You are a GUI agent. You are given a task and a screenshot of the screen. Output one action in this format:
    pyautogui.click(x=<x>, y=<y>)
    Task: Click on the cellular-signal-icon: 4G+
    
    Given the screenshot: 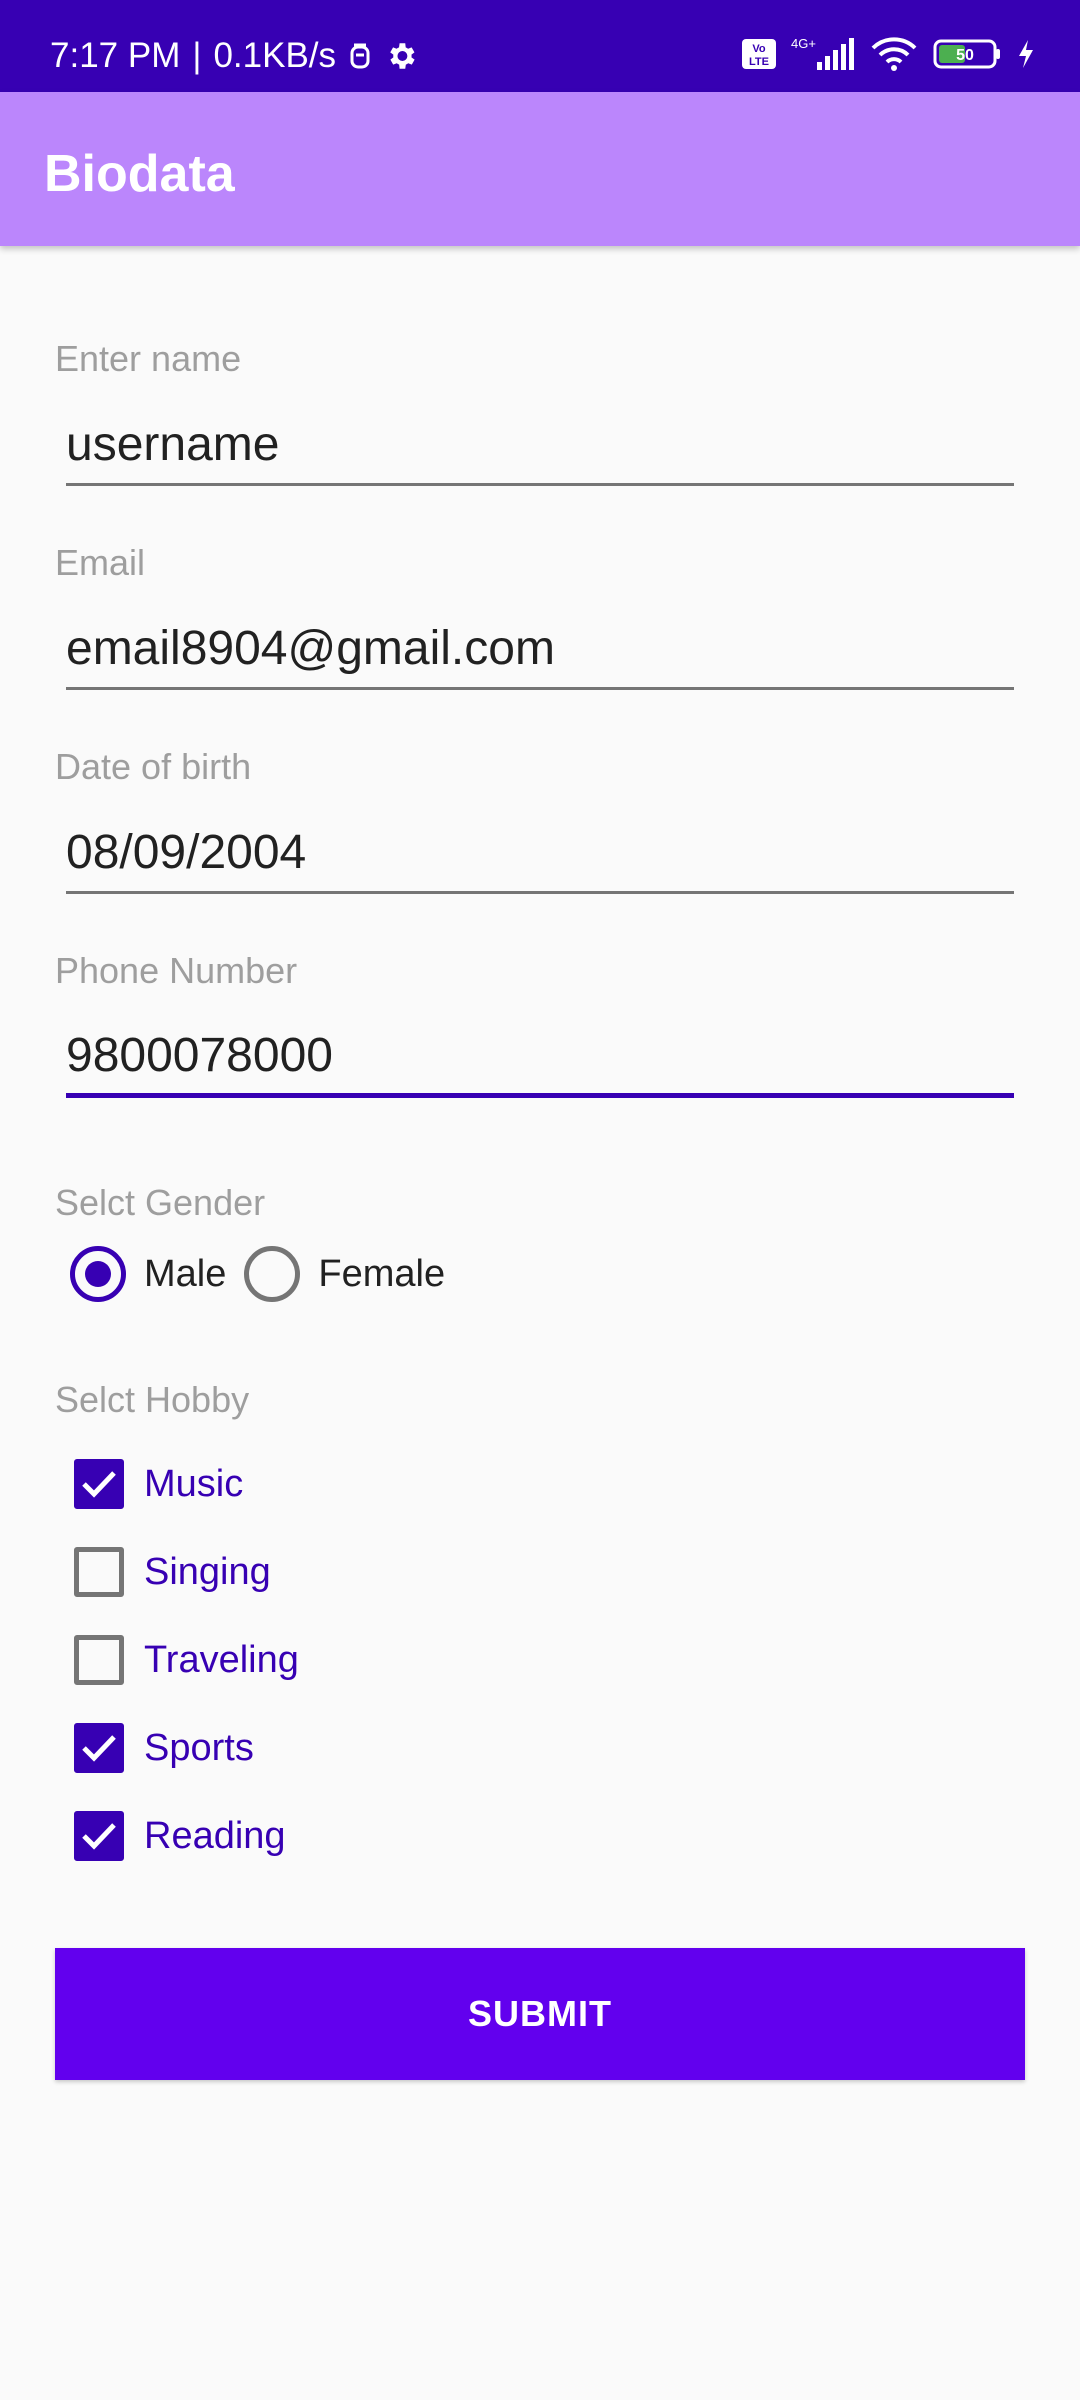 What is the action you would take?
    pyautogui.click(x=823, y=54)
    